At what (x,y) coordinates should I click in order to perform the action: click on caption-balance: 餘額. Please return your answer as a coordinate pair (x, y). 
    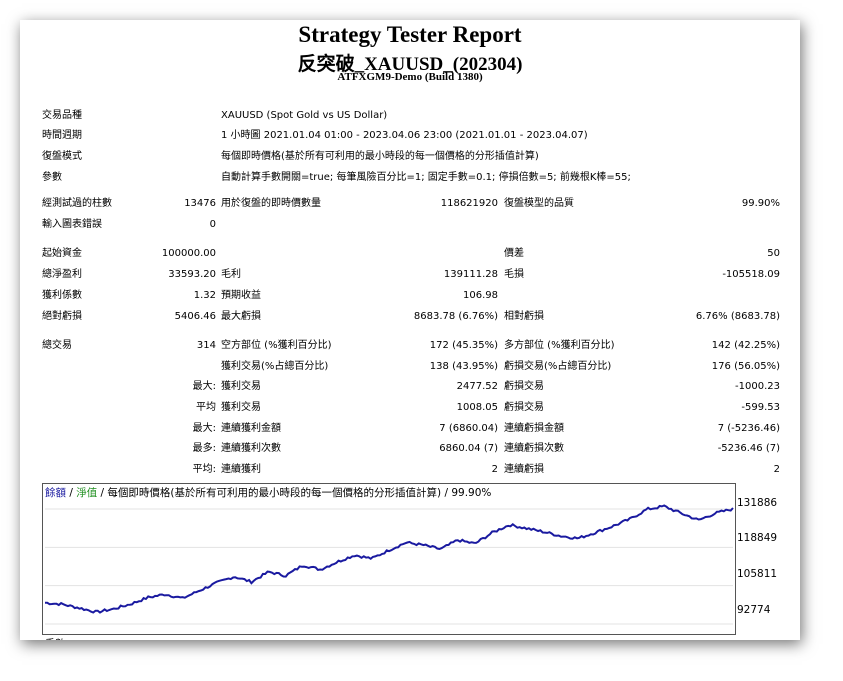
    Looking at the image, I should click on (55, 493).